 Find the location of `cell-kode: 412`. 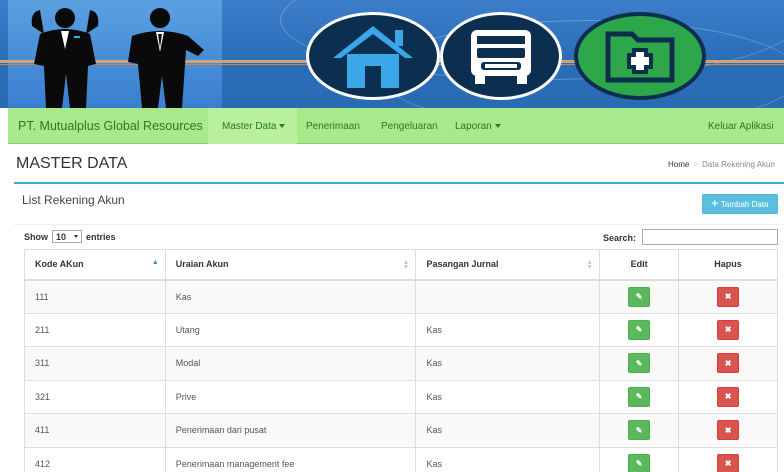

cell-kode: 412 is located at coordinates (95, 459).